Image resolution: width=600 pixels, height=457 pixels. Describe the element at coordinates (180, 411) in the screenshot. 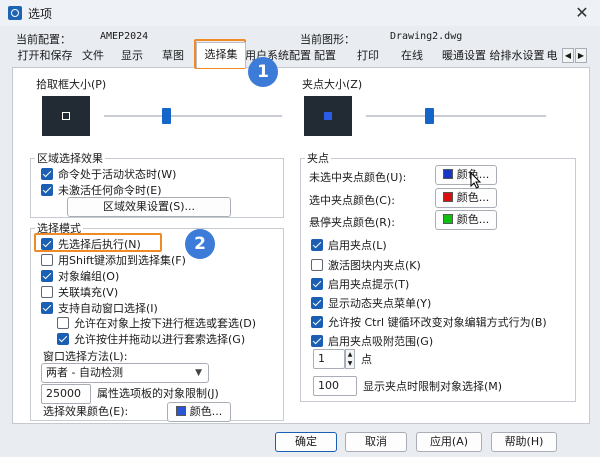

I see `effect-color-swatch` at that location.